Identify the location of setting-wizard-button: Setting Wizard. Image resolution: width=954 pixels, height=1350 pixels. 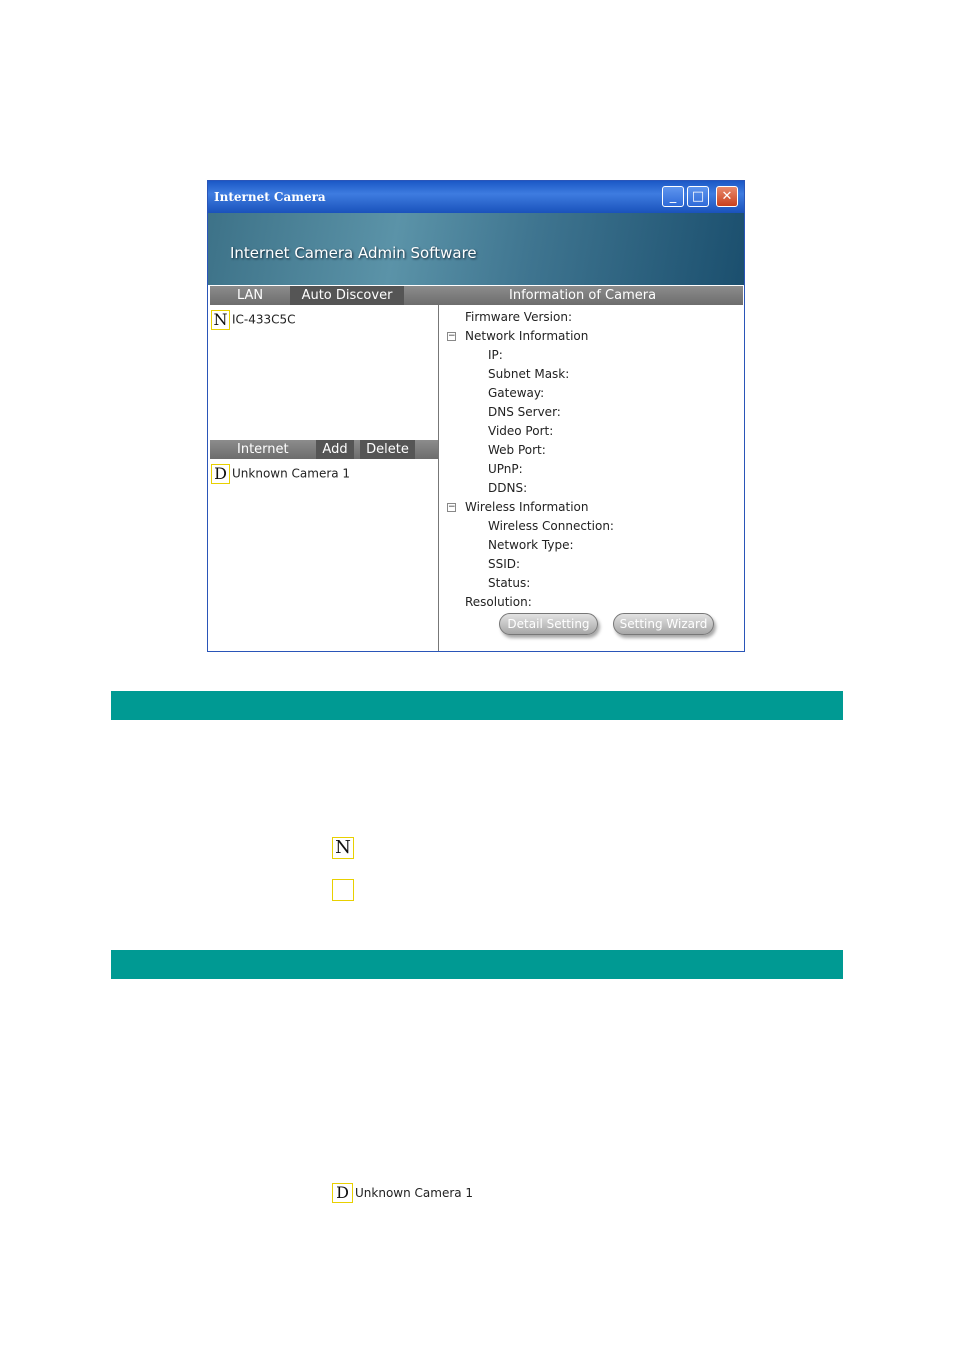
(663, 624).